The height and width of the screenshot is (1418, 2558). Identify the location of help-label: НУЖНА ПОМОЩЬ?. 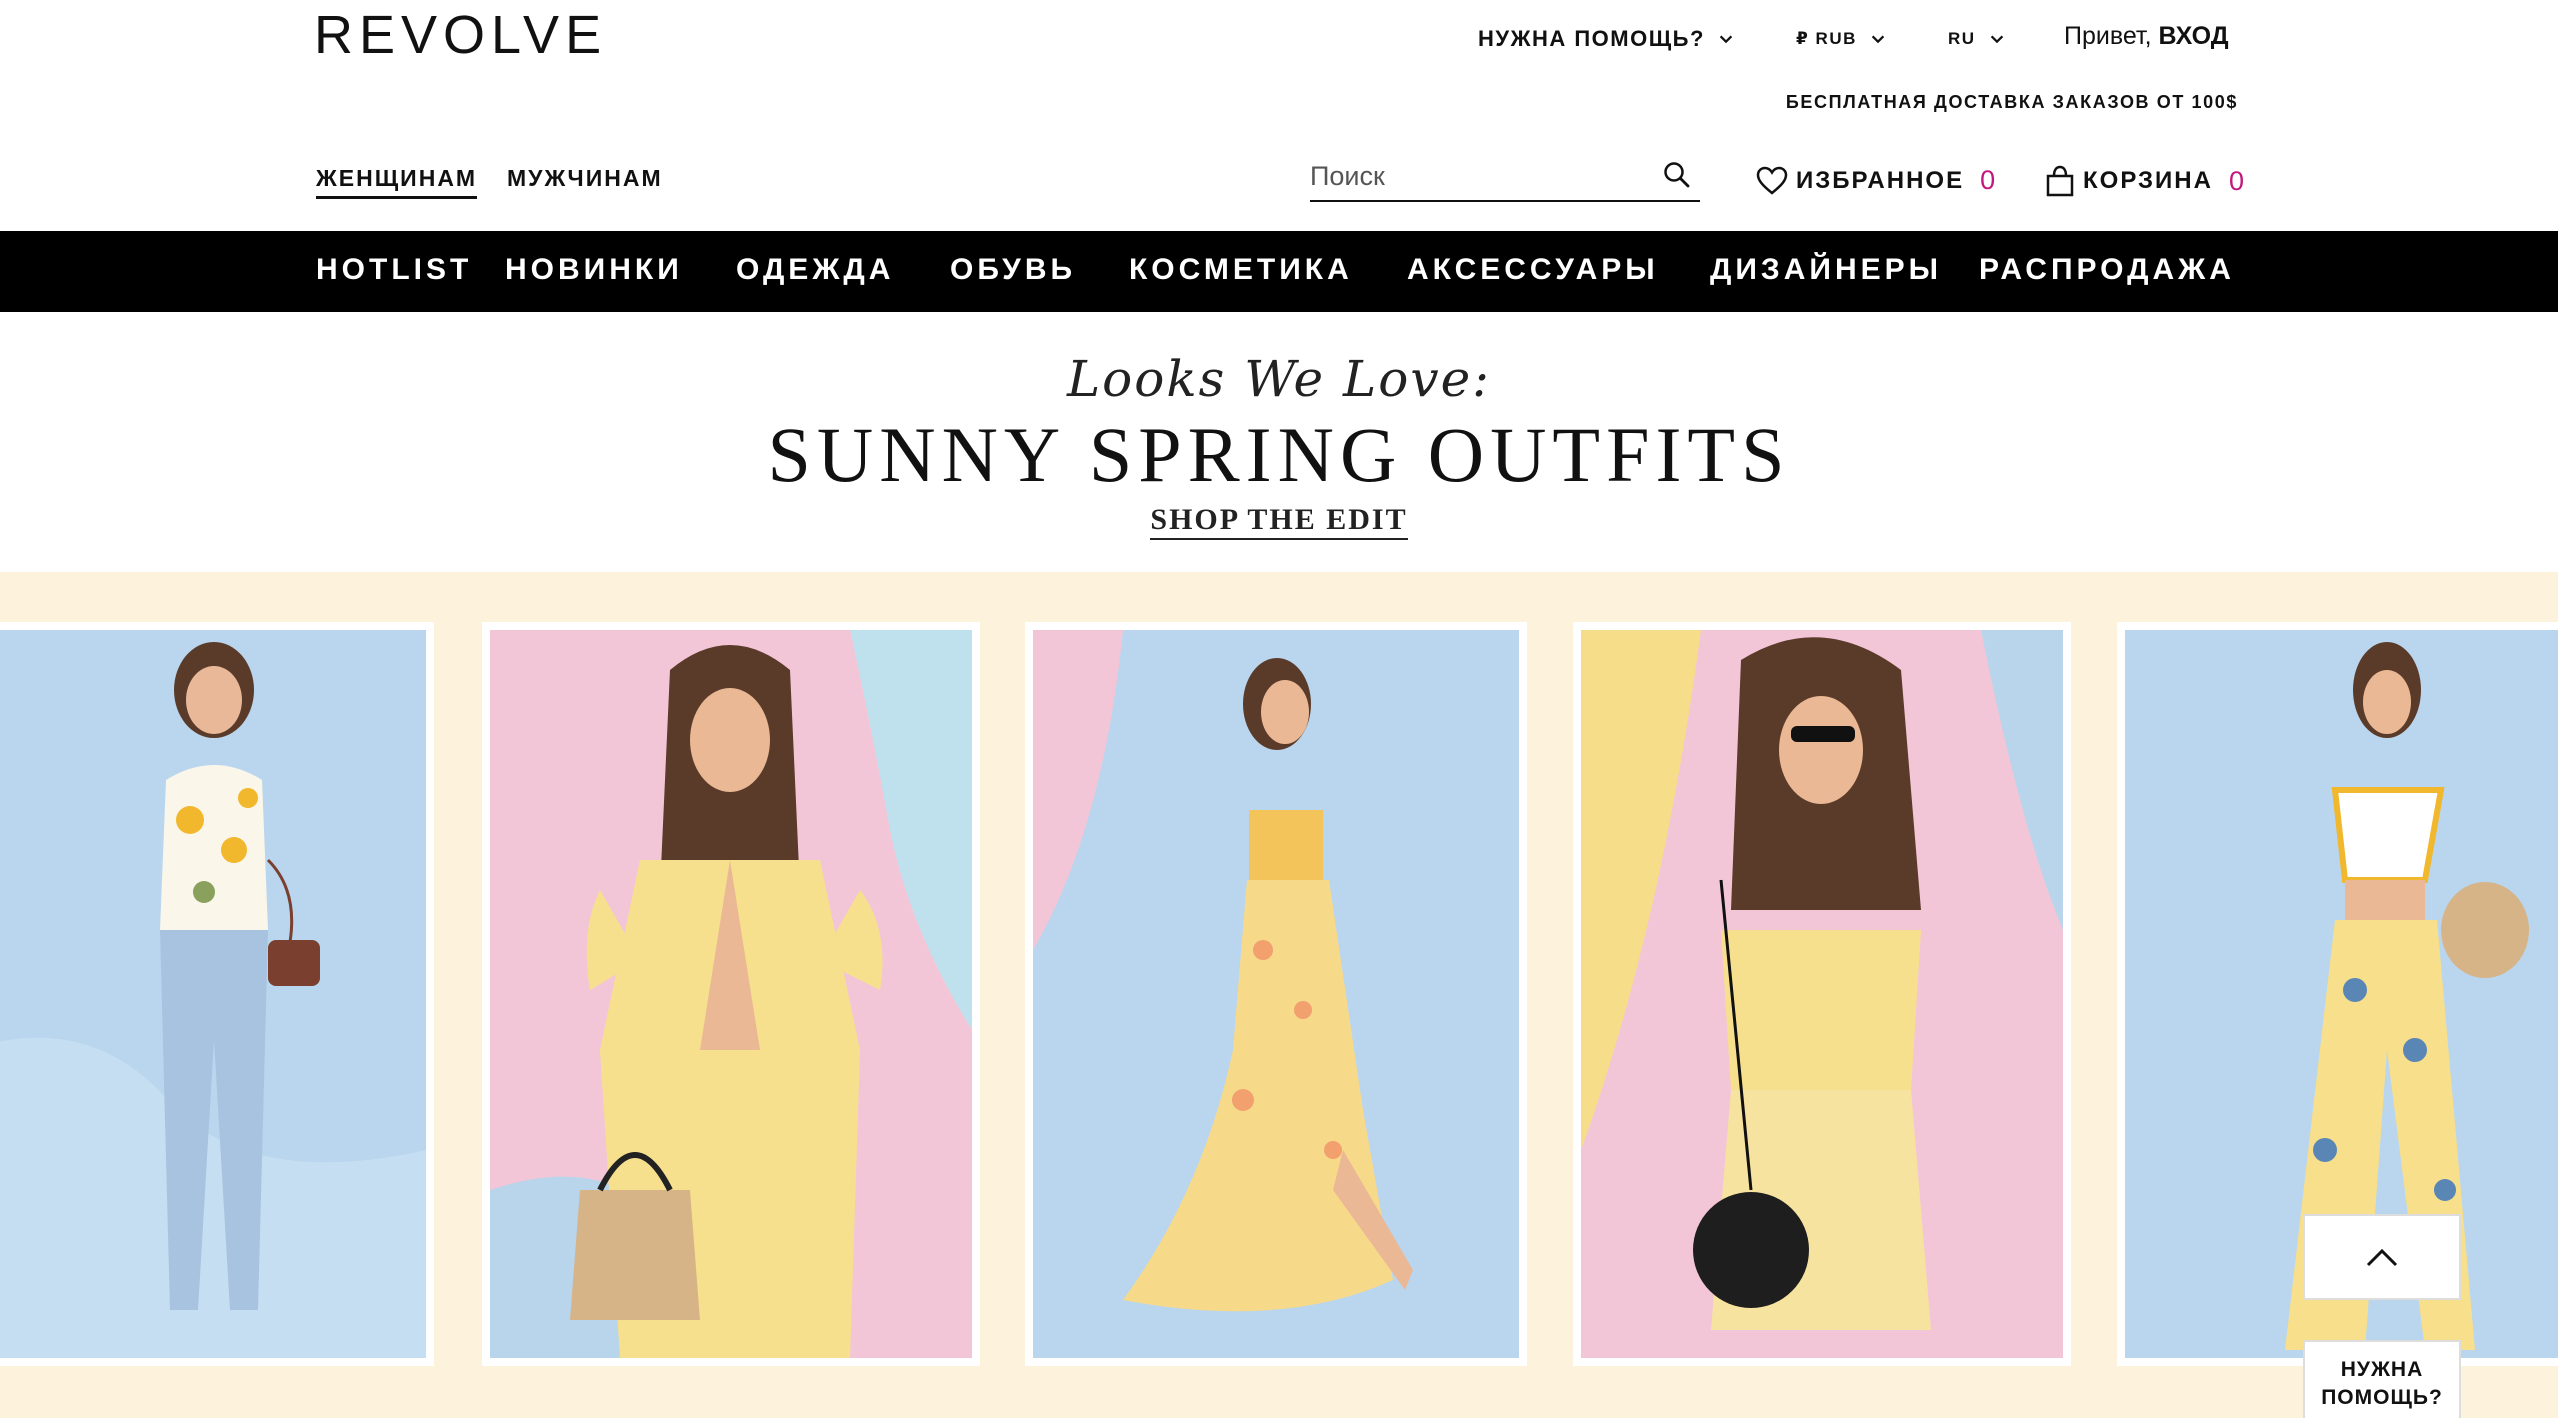
(1591, 38).